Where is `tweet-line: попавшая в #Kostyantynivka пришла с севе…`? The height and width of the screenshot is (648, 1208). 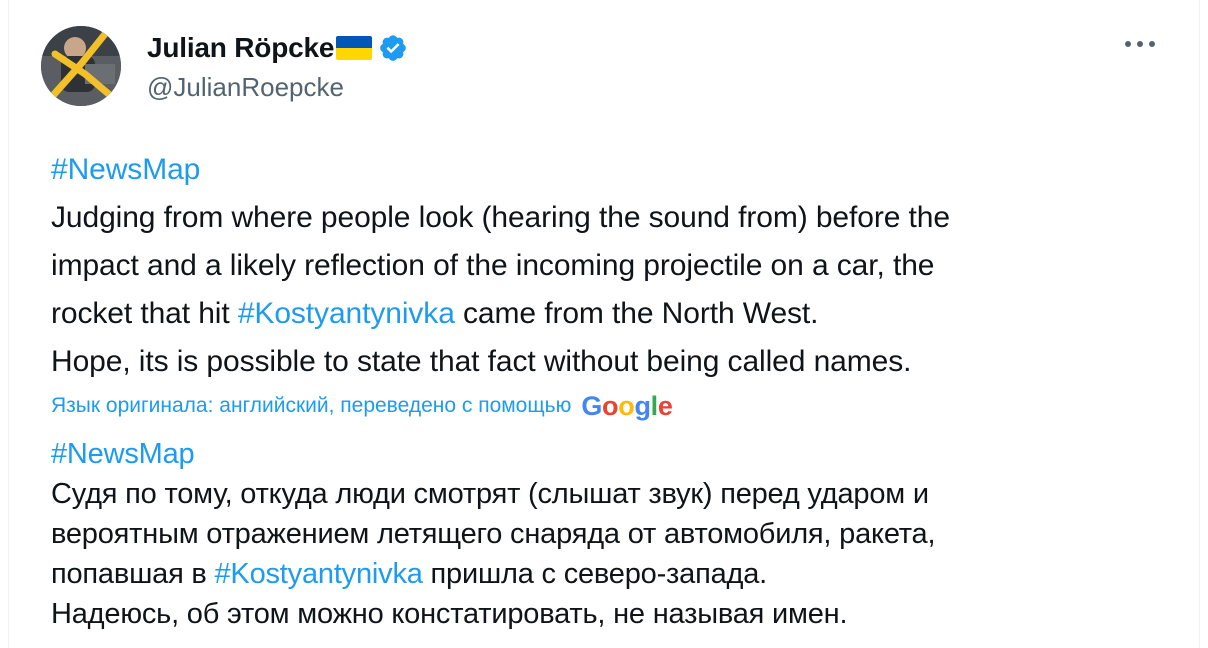 tweet-line: попавшая в #Kostyantynivka пришла с севе… is located at coordinates (610, 574).